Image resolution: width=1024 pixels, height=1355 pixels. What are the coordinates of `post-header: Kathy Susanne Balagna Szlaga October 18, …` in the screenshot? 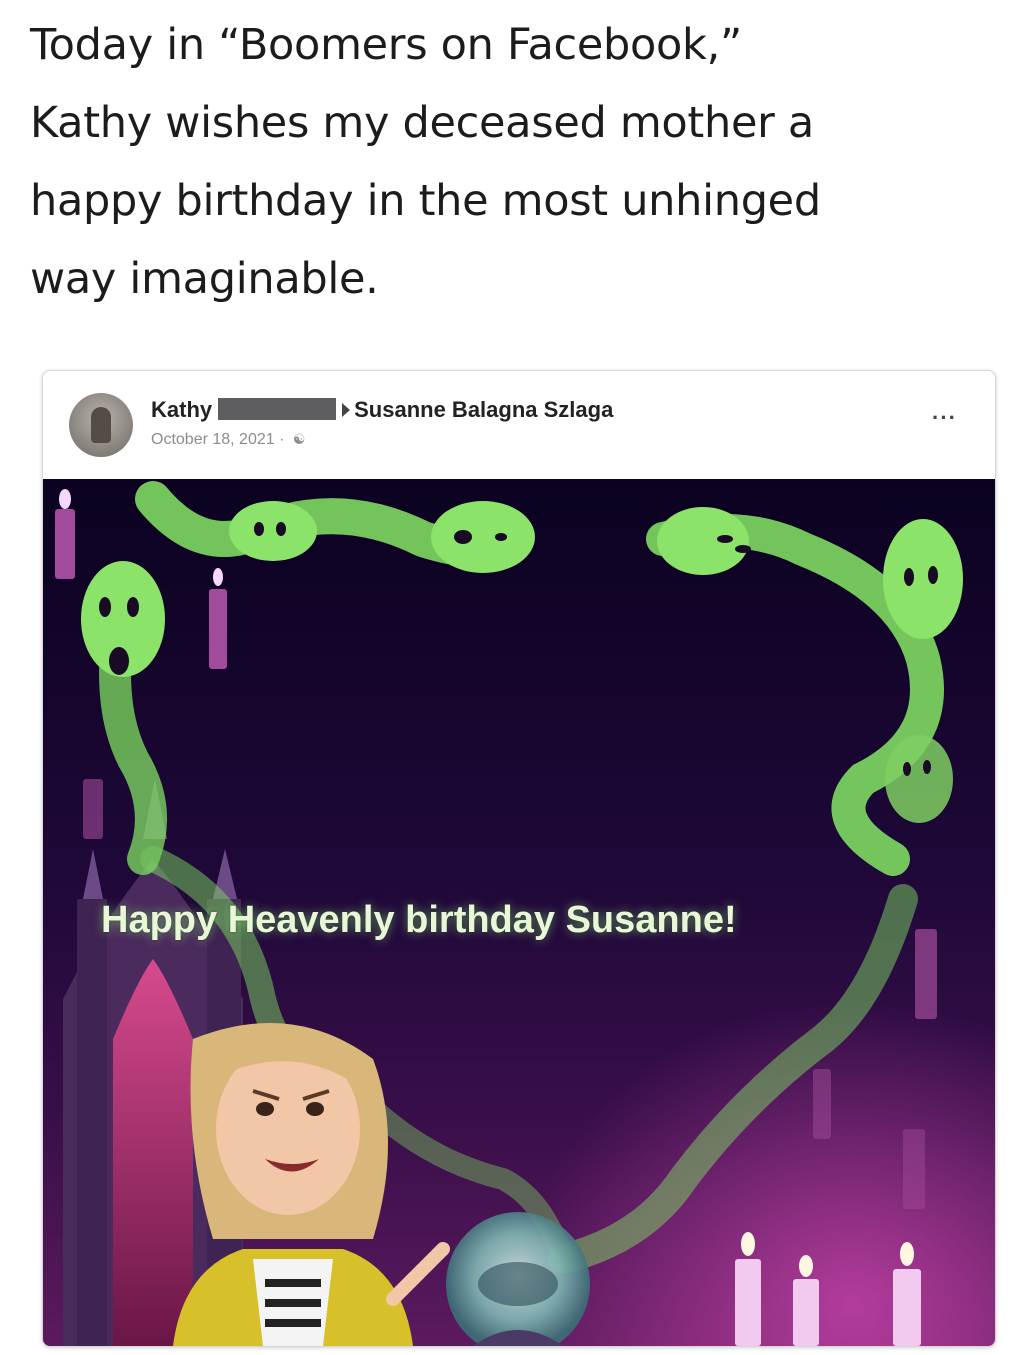 It's located at (519, 425).